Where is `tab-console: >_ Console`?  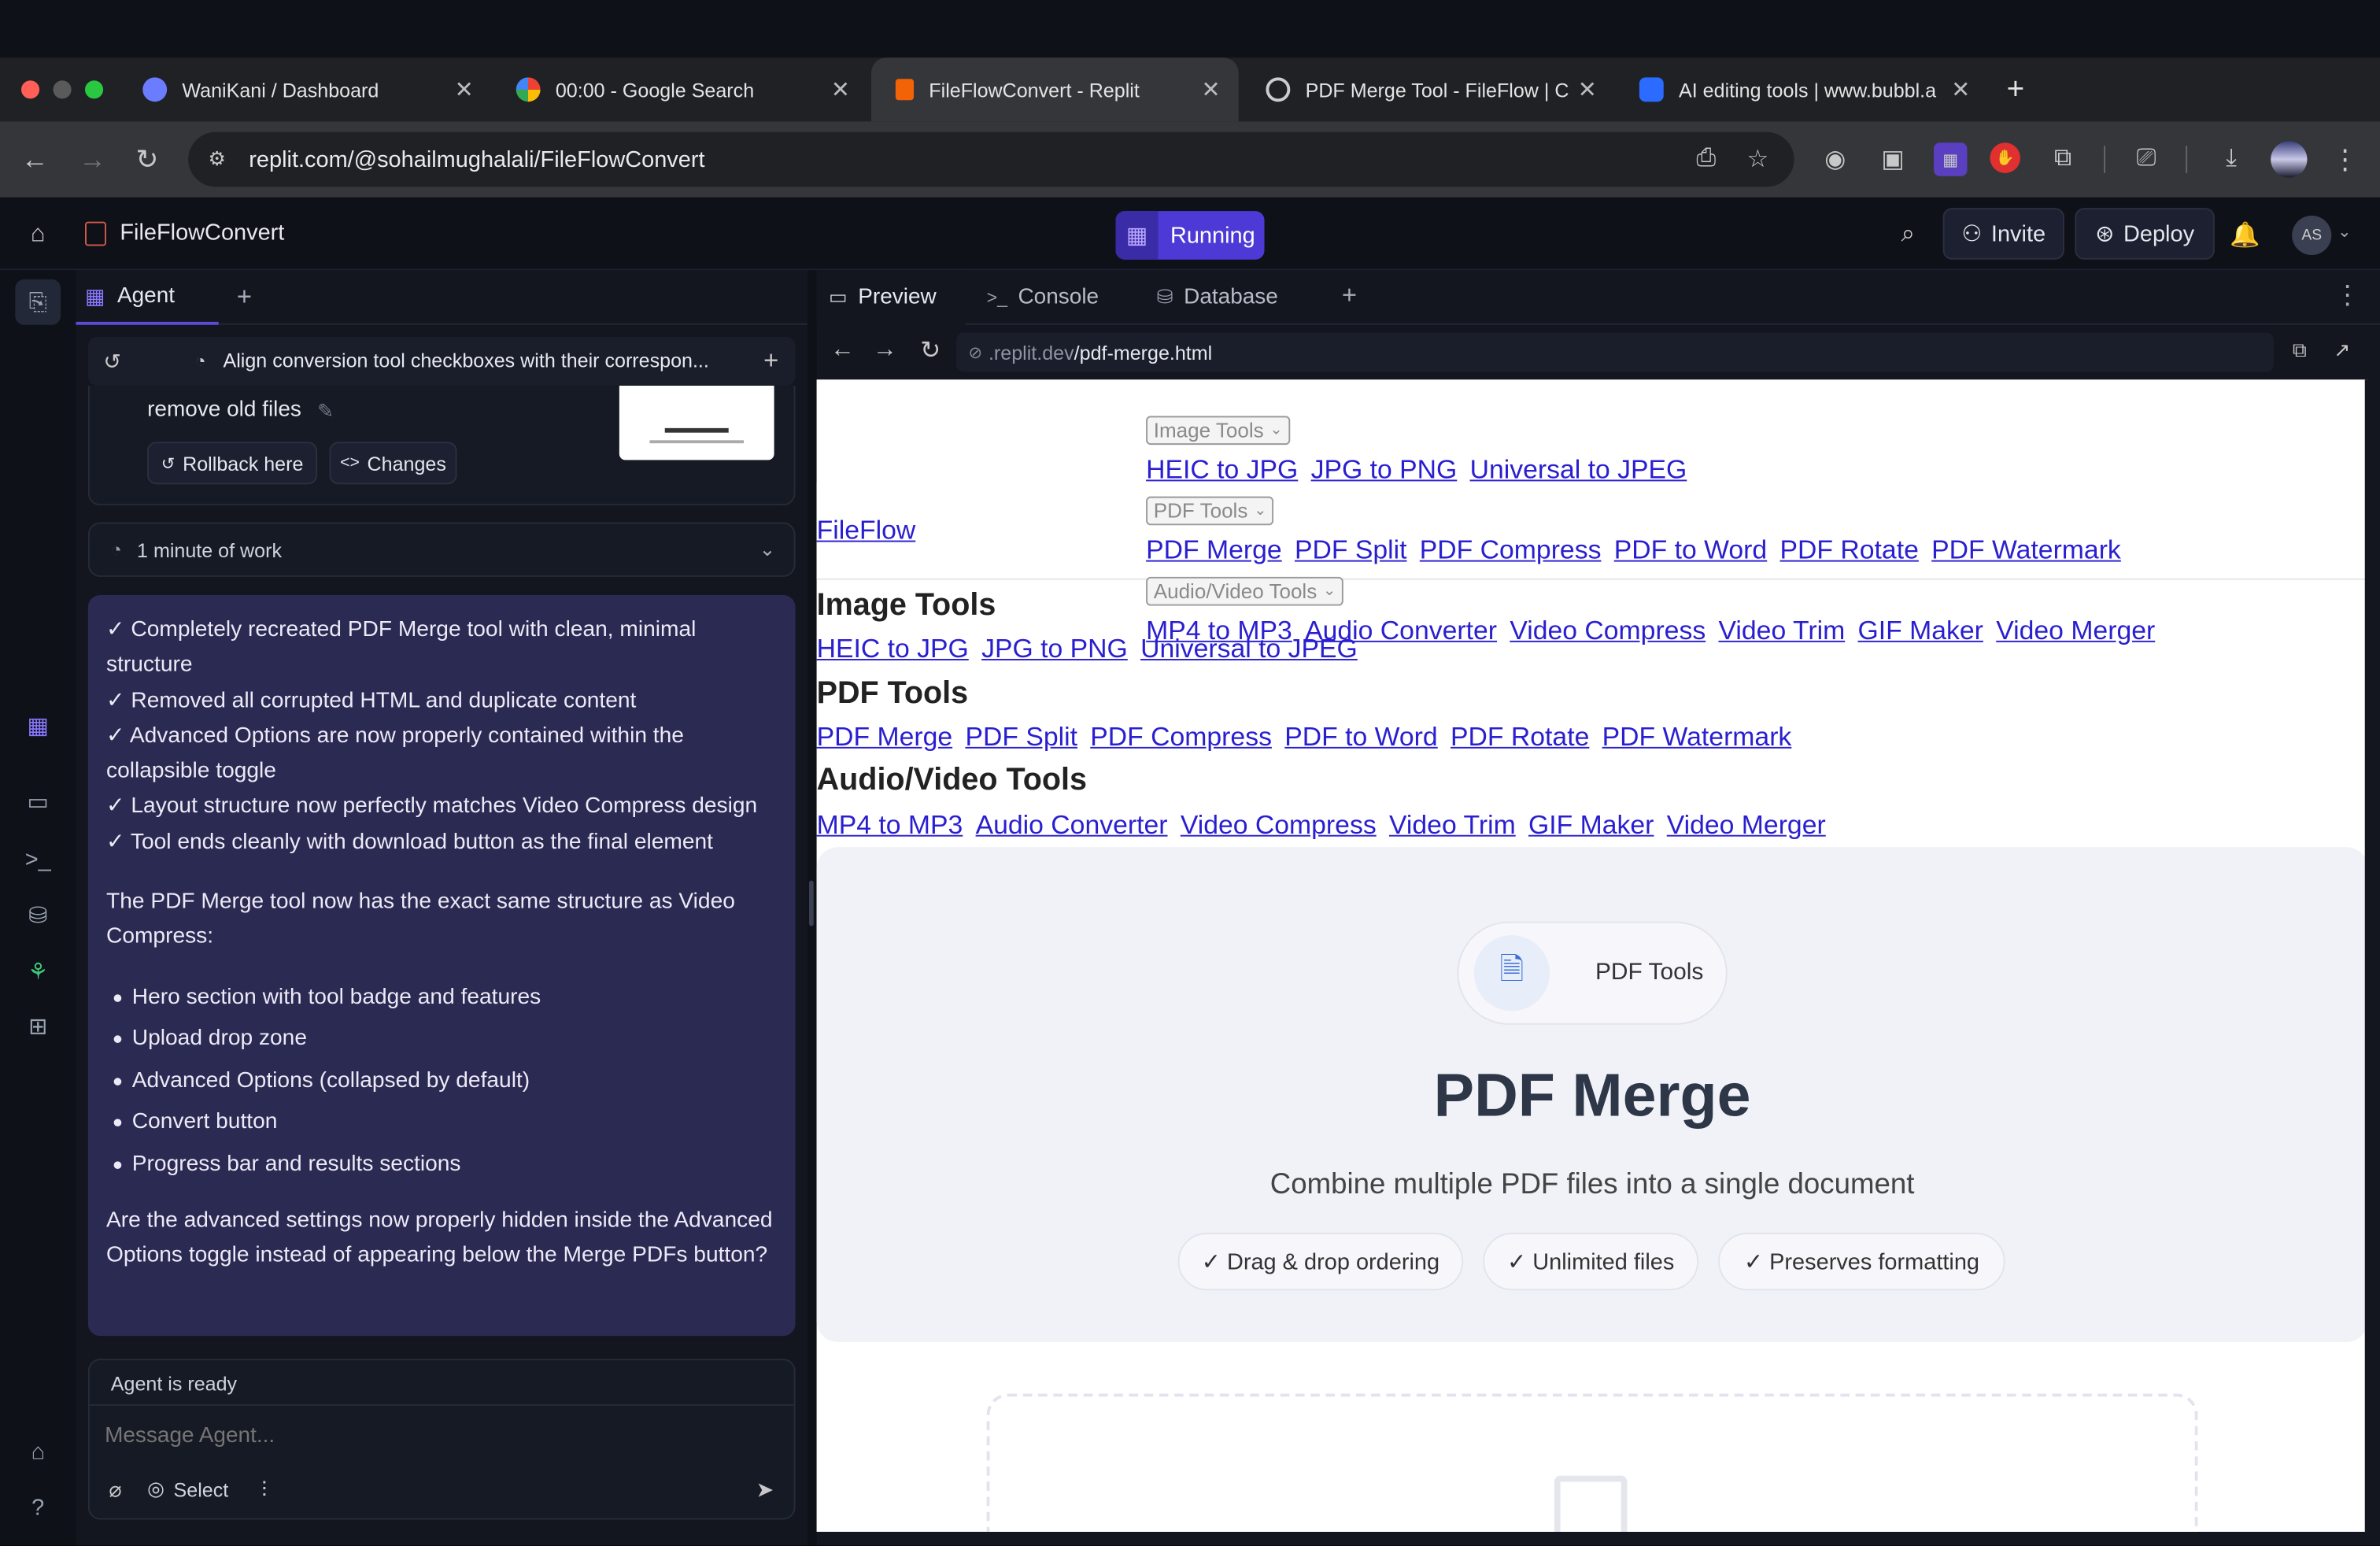
tab-console: >_ Console is located at coordinates (1063, 297).